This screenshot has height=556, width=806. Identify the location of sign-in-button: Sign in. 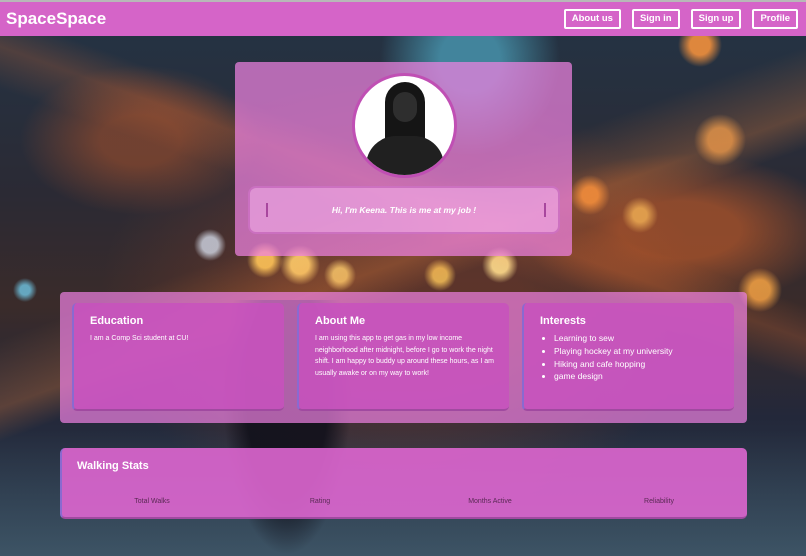
(655, 19).